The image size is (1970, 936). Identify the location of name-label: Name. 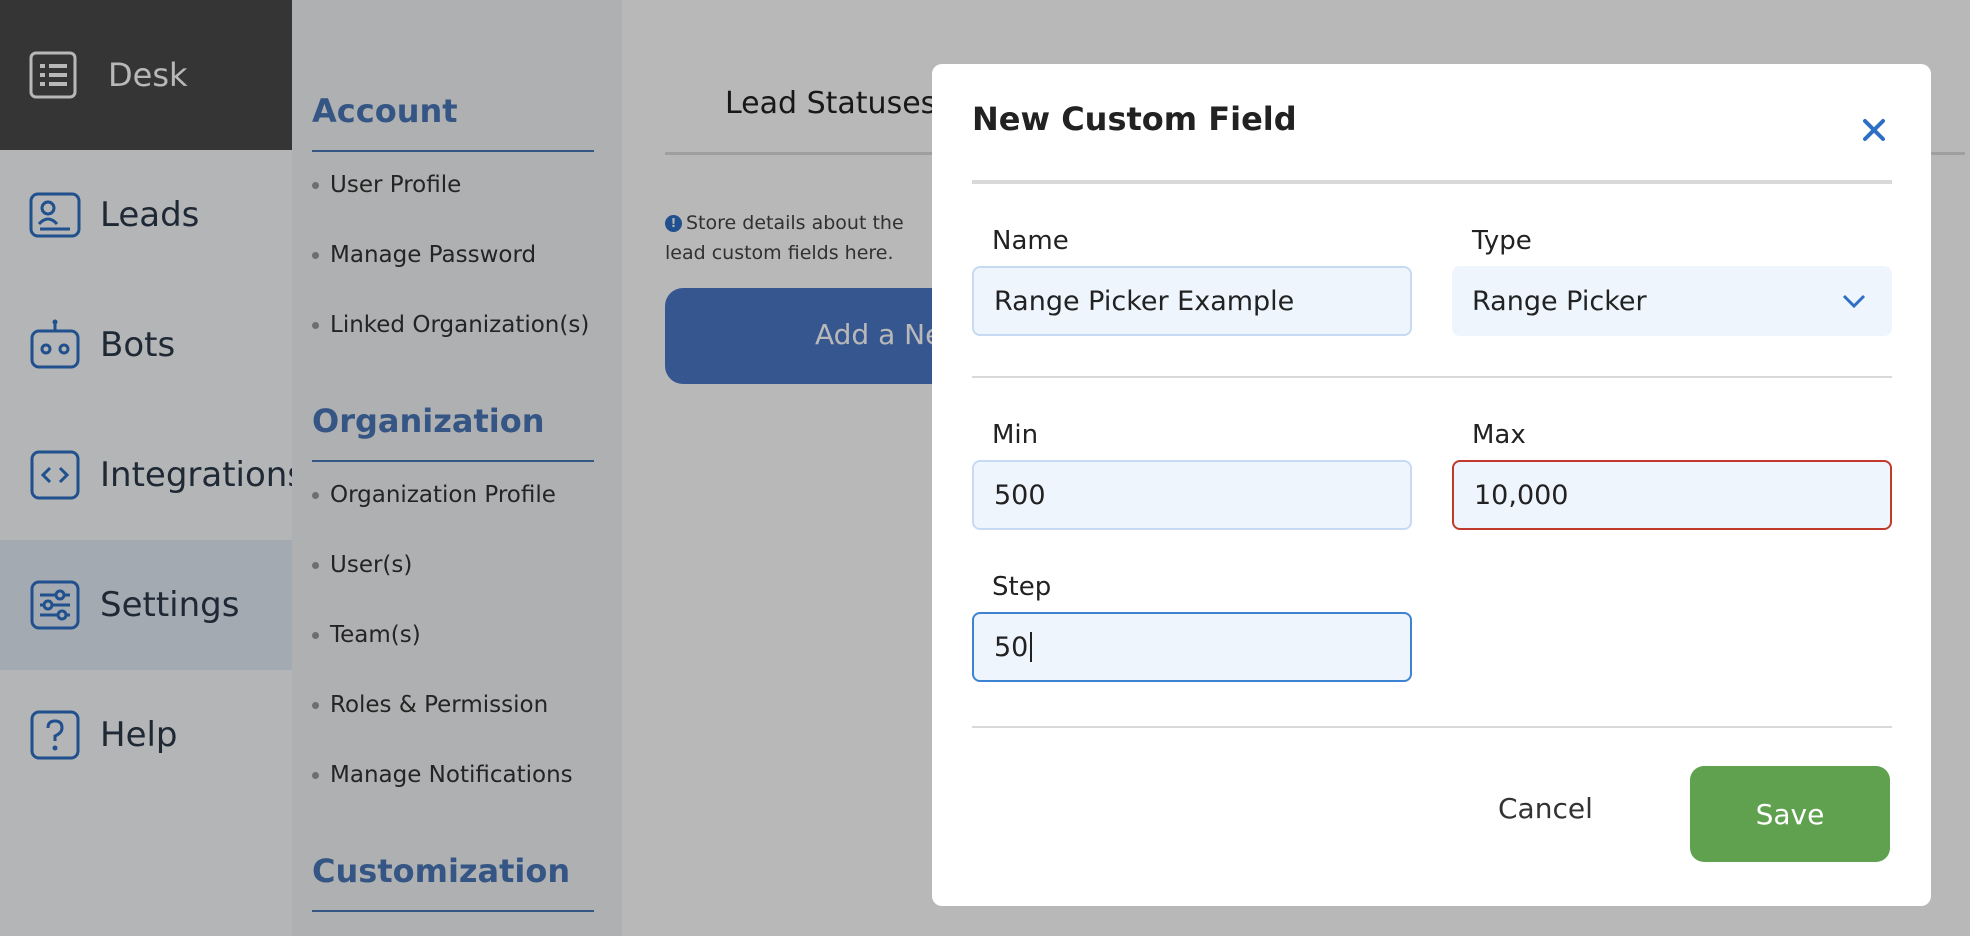
(1030, 241).